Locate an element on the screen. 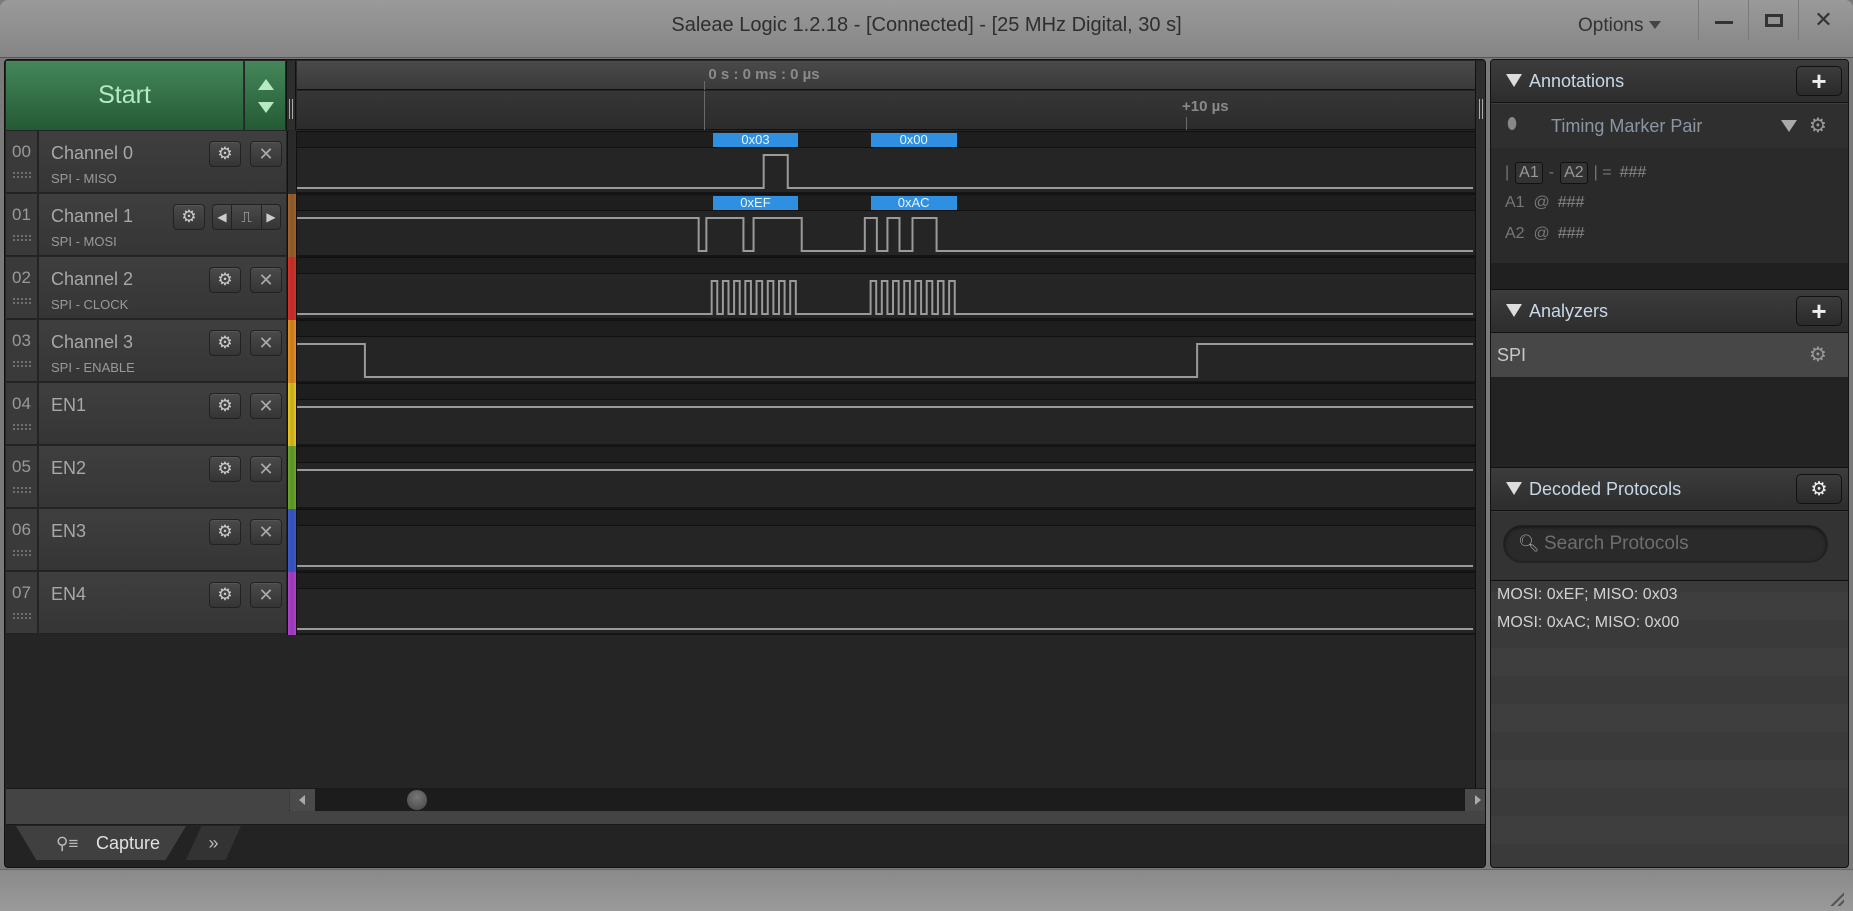  dropdown-triangle-icon is located at coordinates (1789, 126).